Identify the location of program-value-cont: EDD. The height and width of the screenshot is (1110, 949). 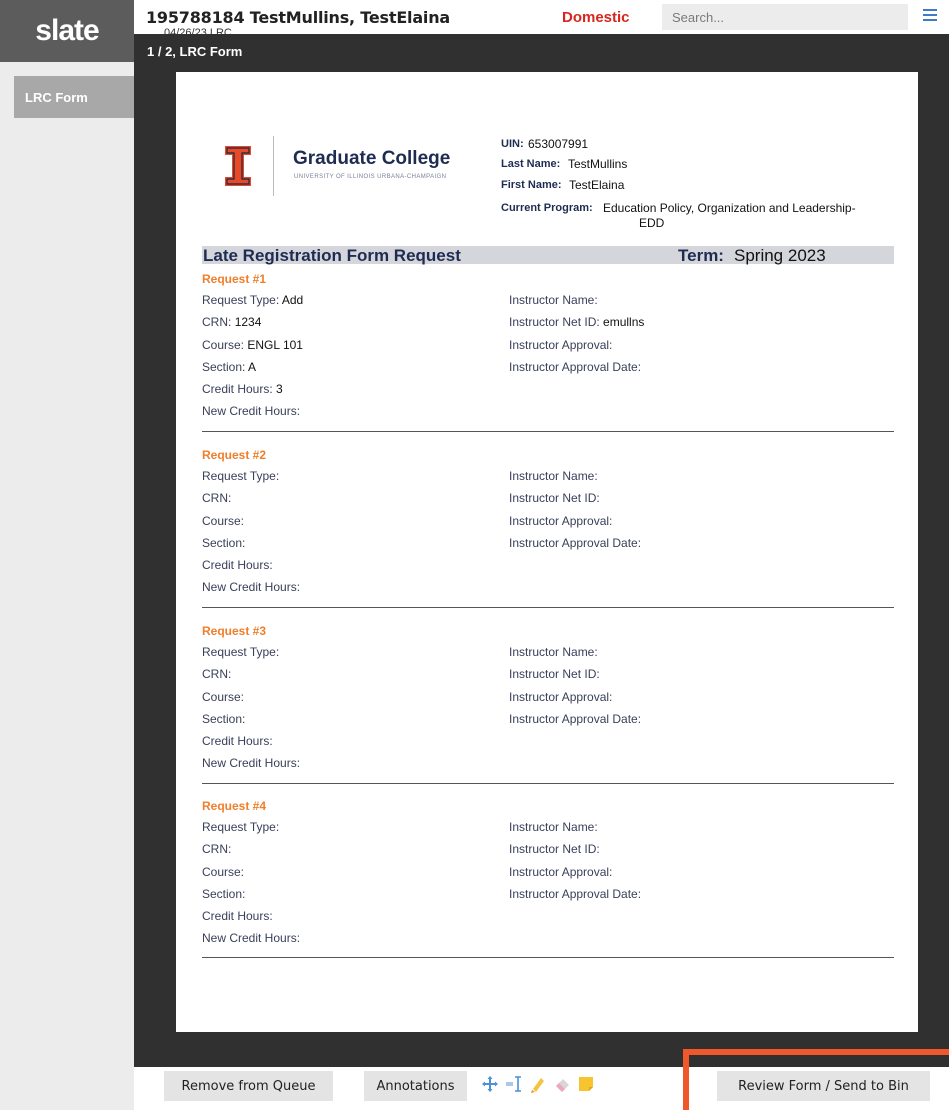
(652, 223).